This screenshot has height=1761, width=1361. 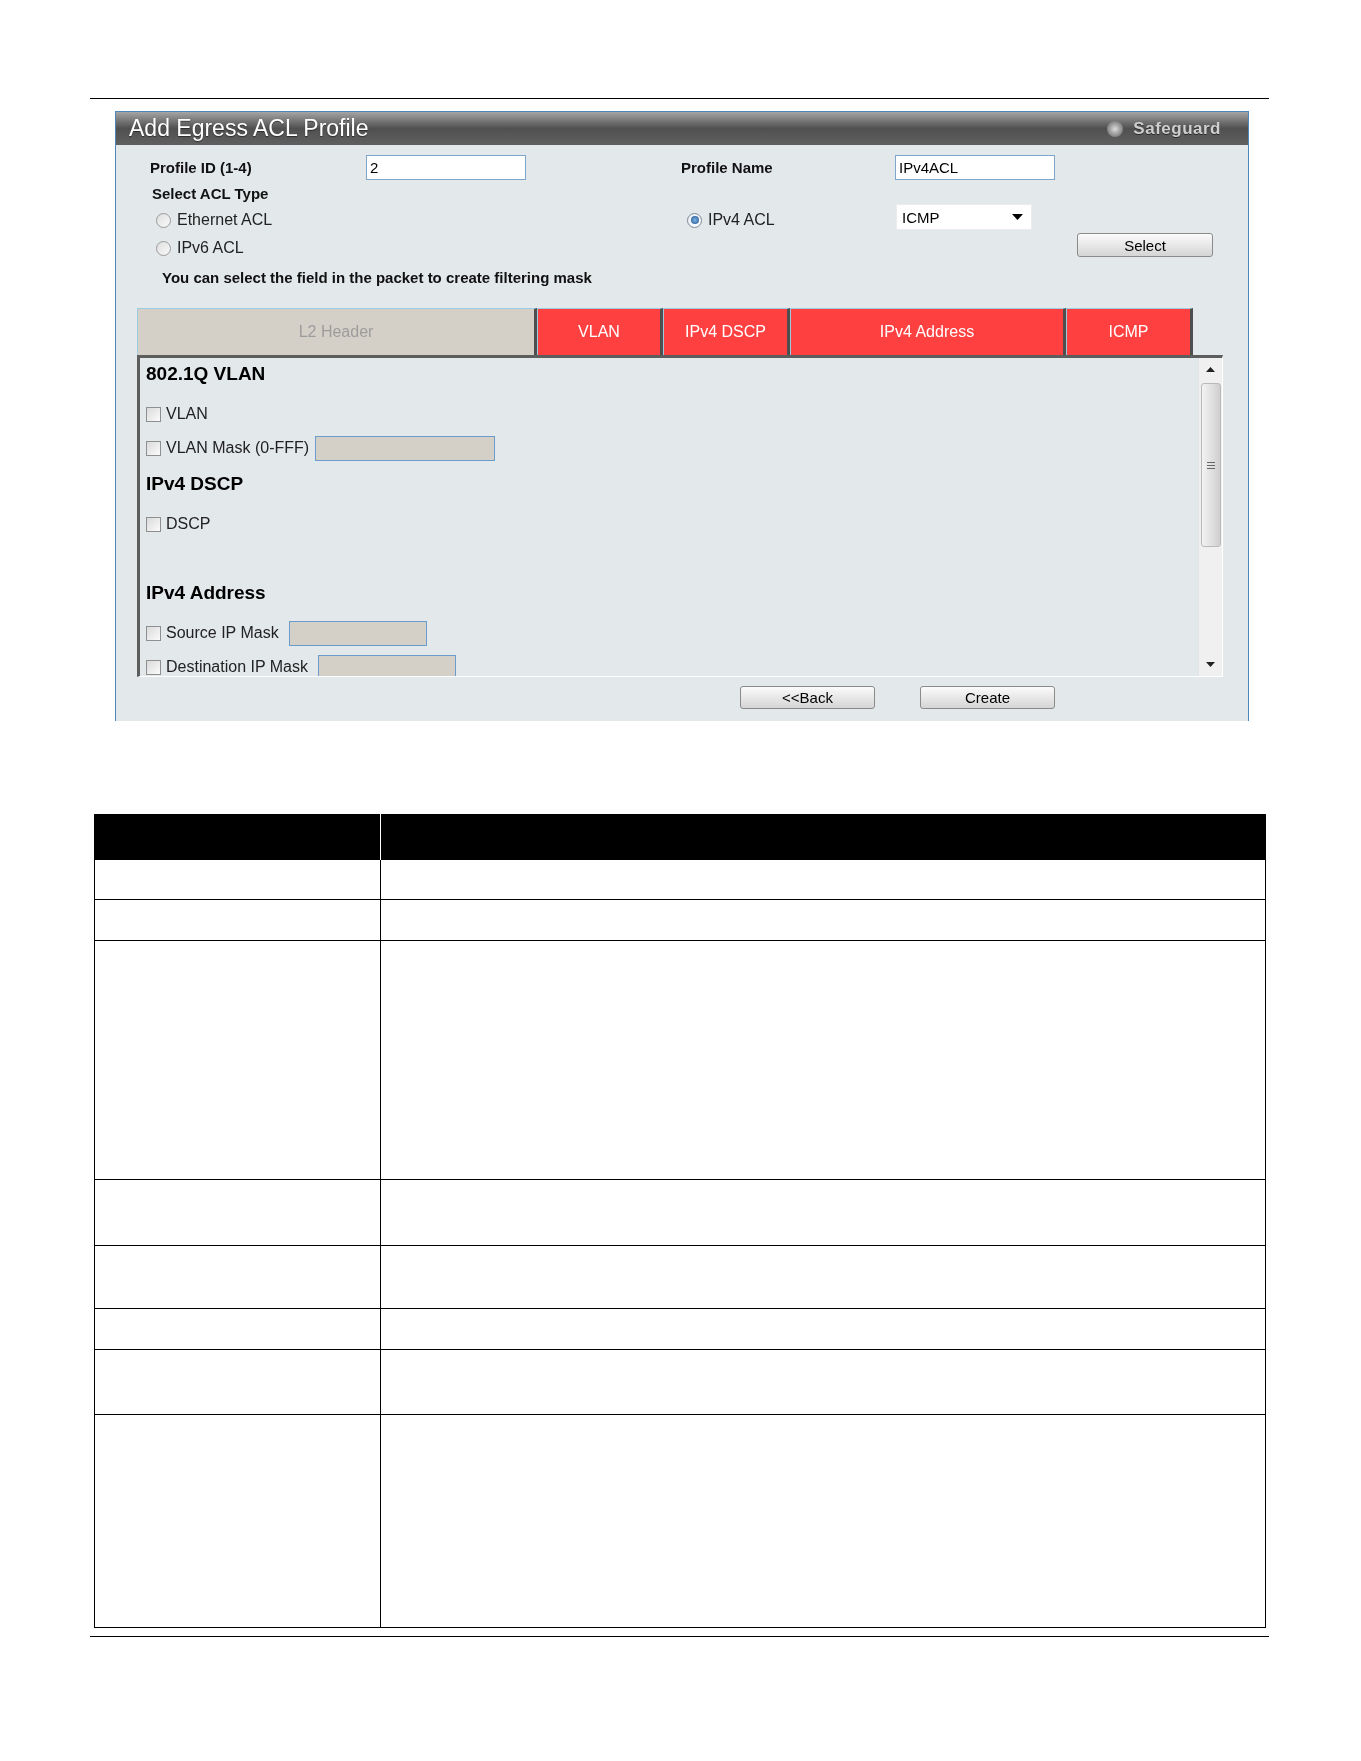 What do you see at coordinates (210, 248) in the screenshot?
I see `radio-label: IPv6 ACL` at bounding box center [210, 248].